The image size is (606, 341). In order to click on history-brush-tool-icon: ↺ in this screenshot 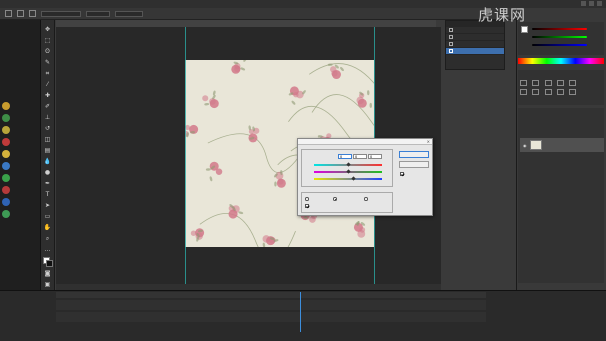, I will do `click(47, 129)`.